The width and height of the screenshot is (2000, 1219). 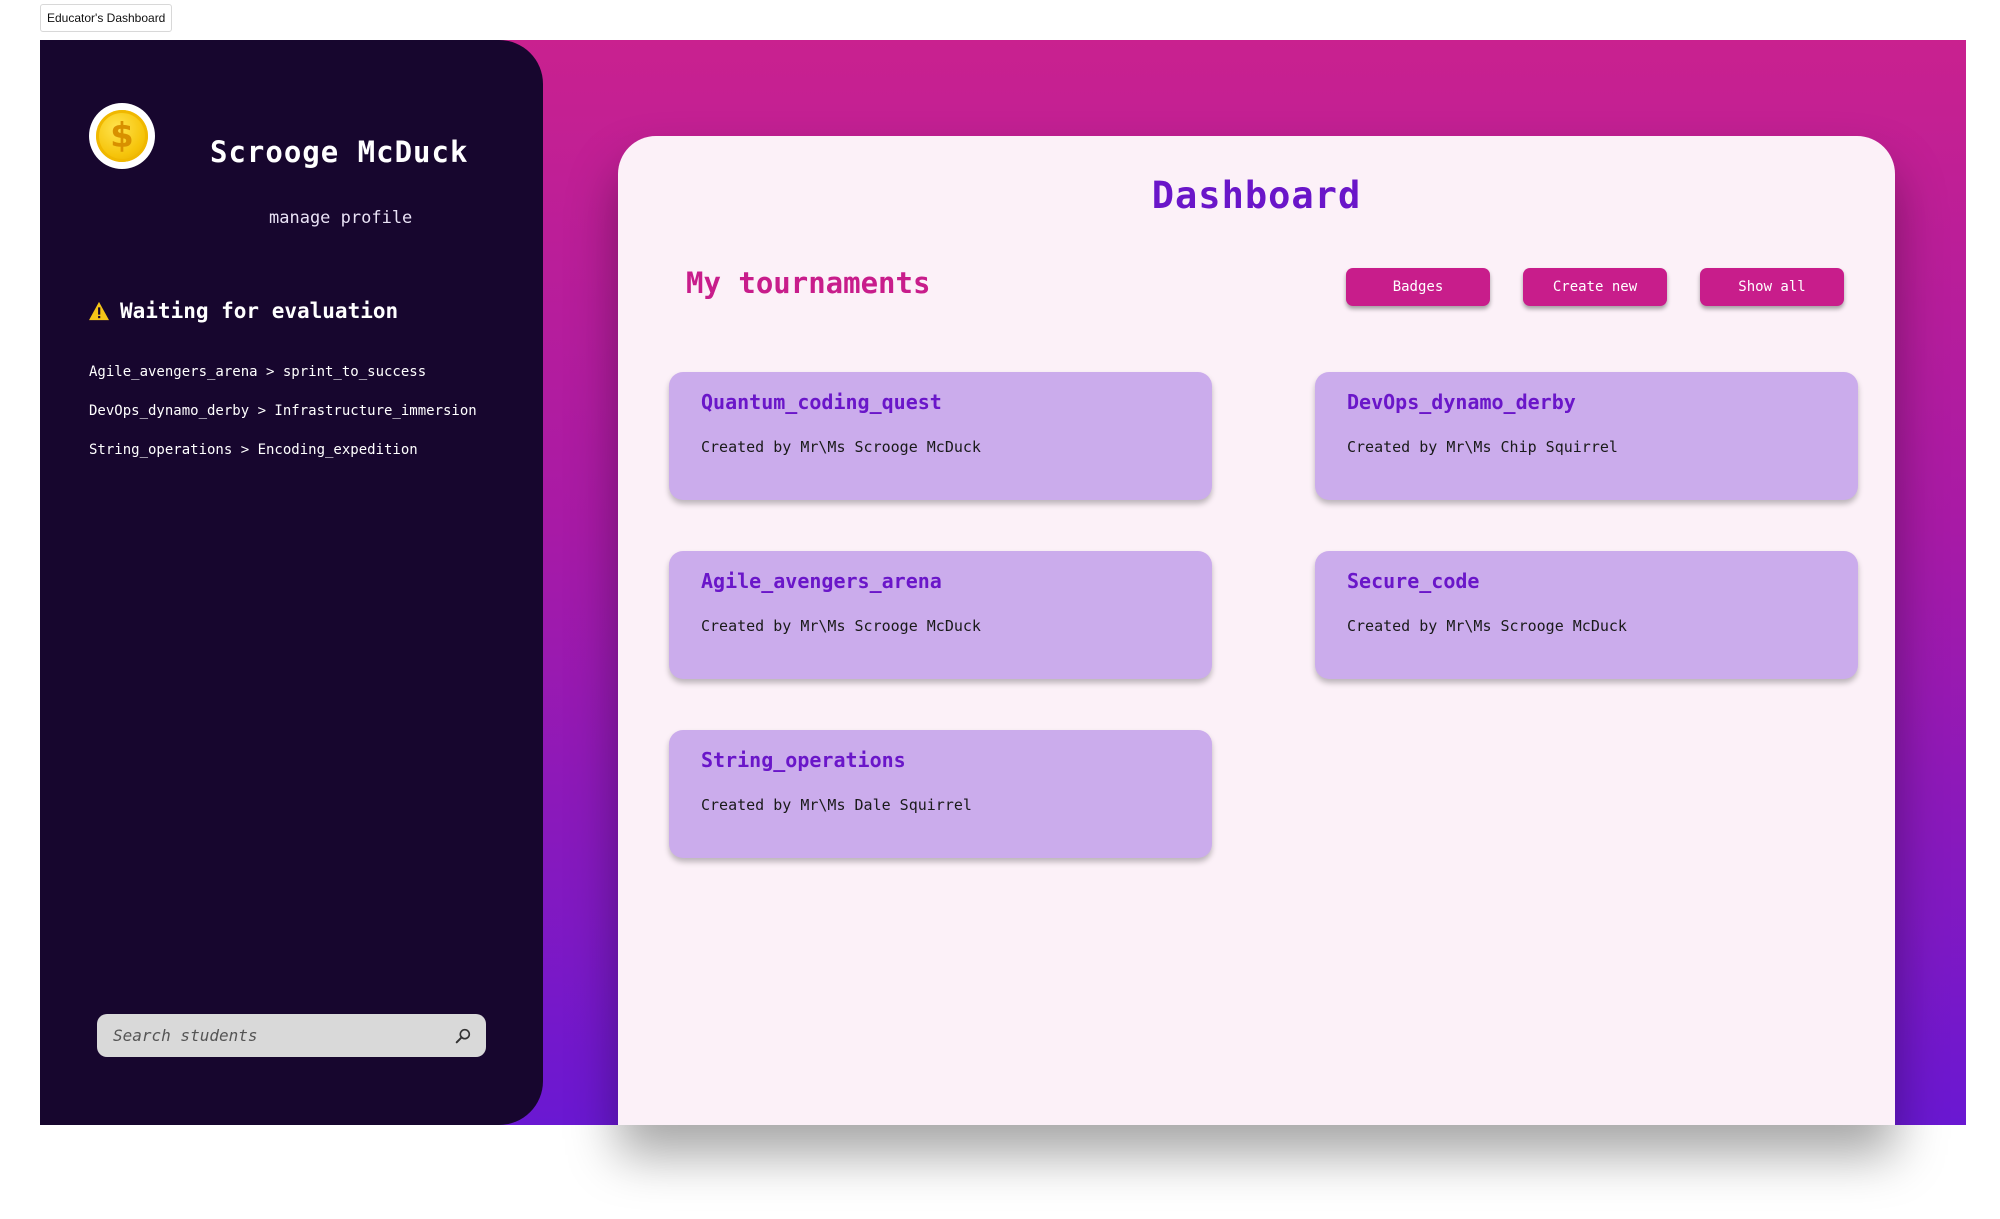 What do you see at coordinates (1413, 581) in the screenshot?
I see `tournament-name: Secure_code` at bounding box center [1413, 581].